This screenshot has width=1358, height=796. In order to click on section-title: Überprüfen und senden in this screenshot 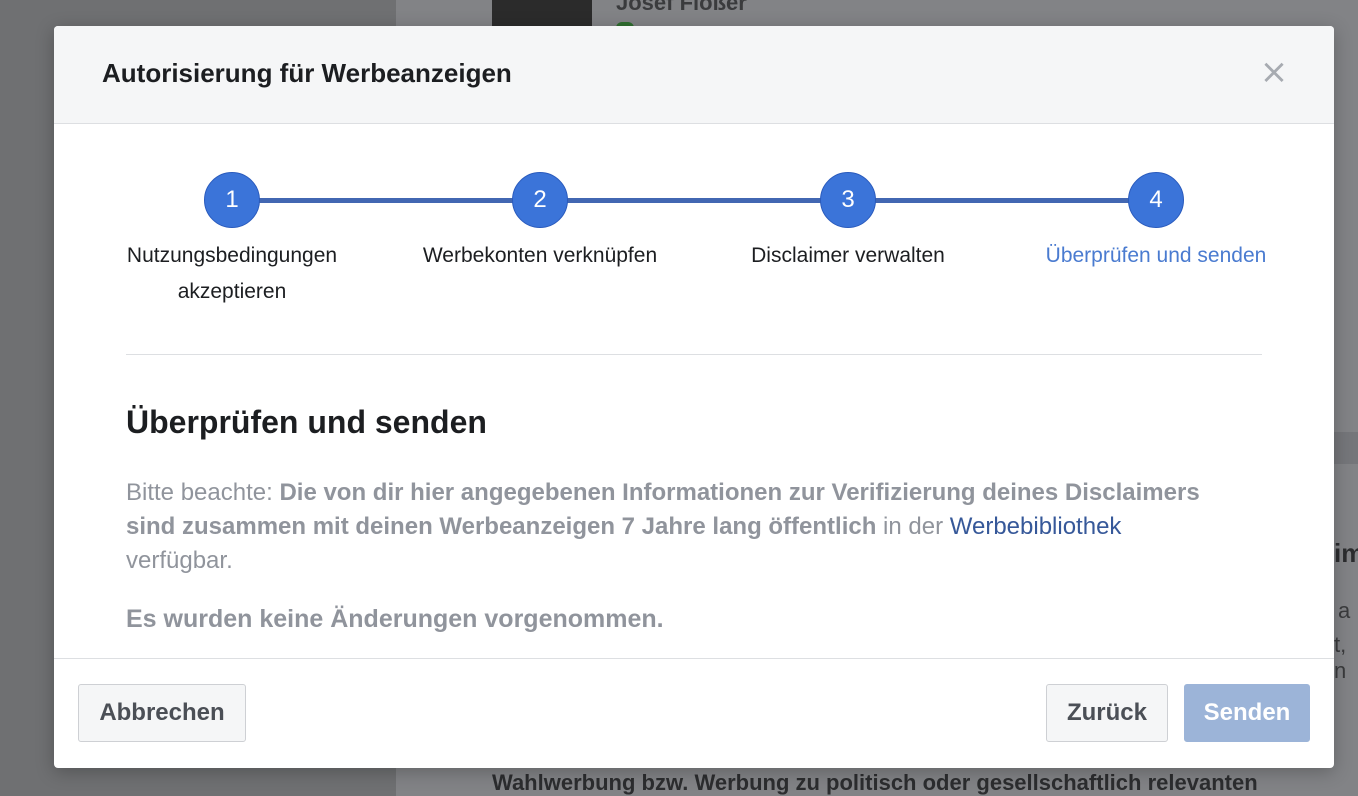, I will do `click(306, 422)`.